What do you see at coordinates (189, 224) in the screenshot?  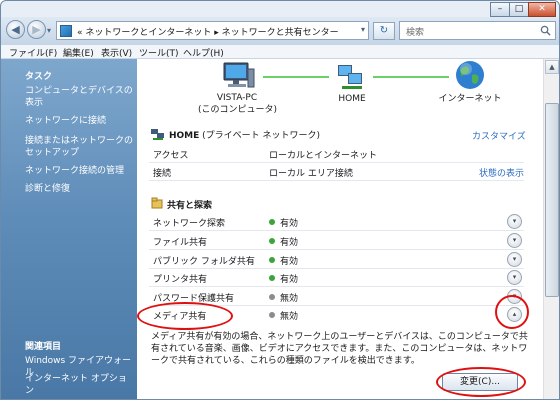 I see `sharing-label: ネットワーク探索` at bounding box center [189, 224].